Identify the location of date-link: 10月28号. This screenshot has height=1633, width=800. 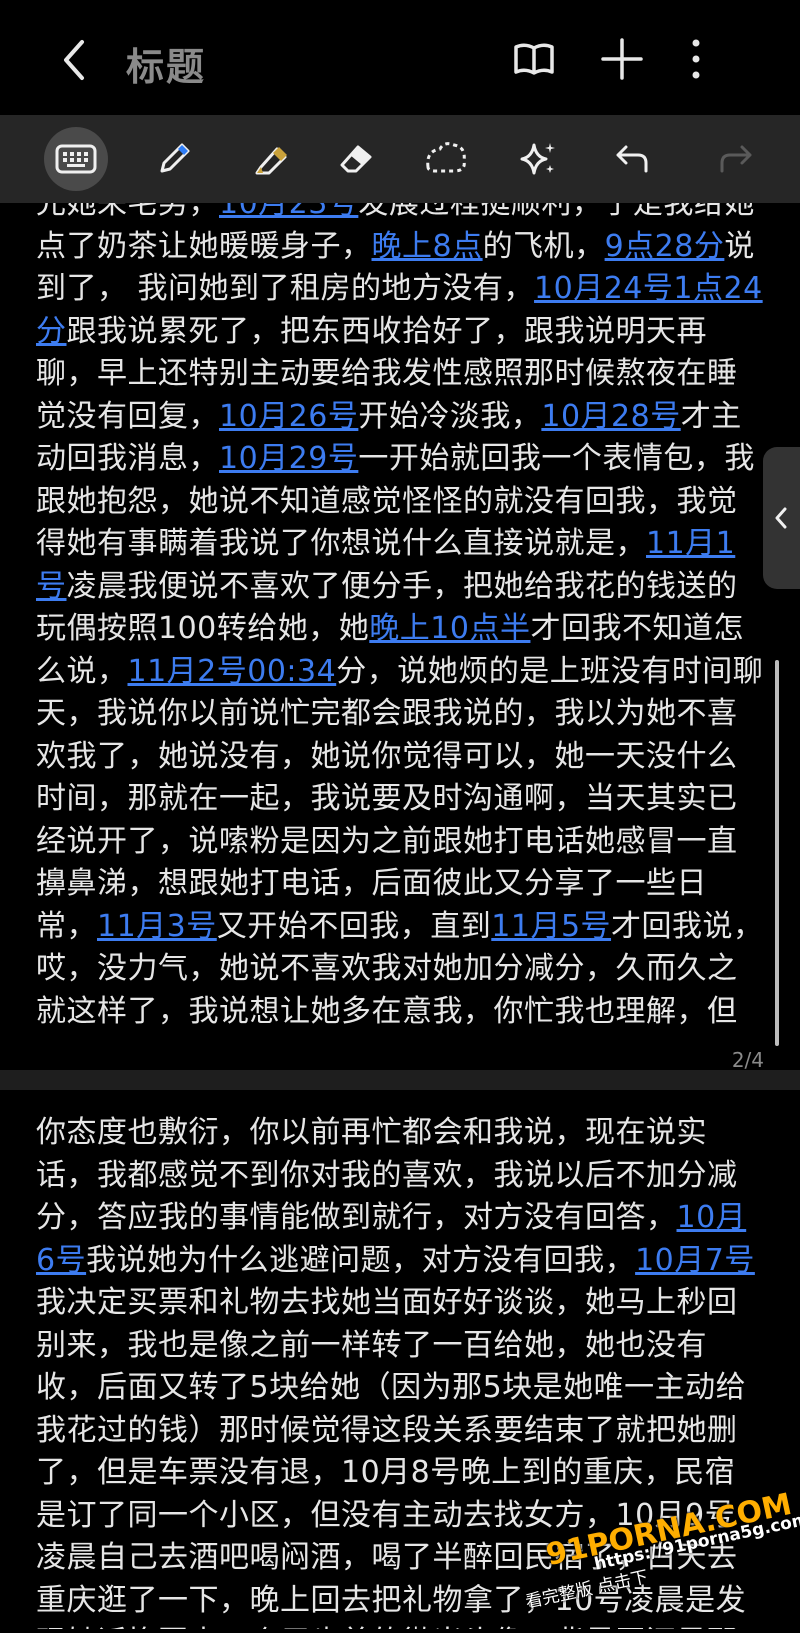
(610, 416).